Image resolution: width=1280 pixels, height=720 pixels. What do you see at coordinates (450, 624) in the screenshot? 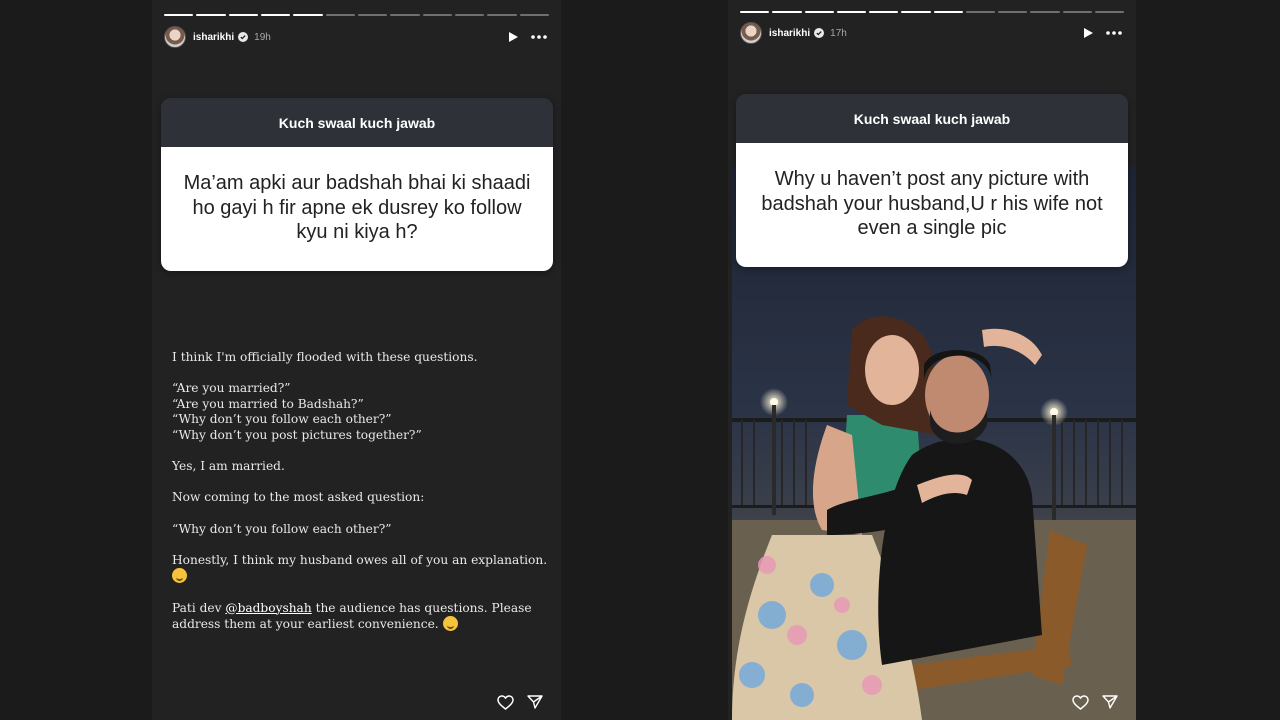
I see `laughing-emoji-icon` at bounding box center [450, 624].